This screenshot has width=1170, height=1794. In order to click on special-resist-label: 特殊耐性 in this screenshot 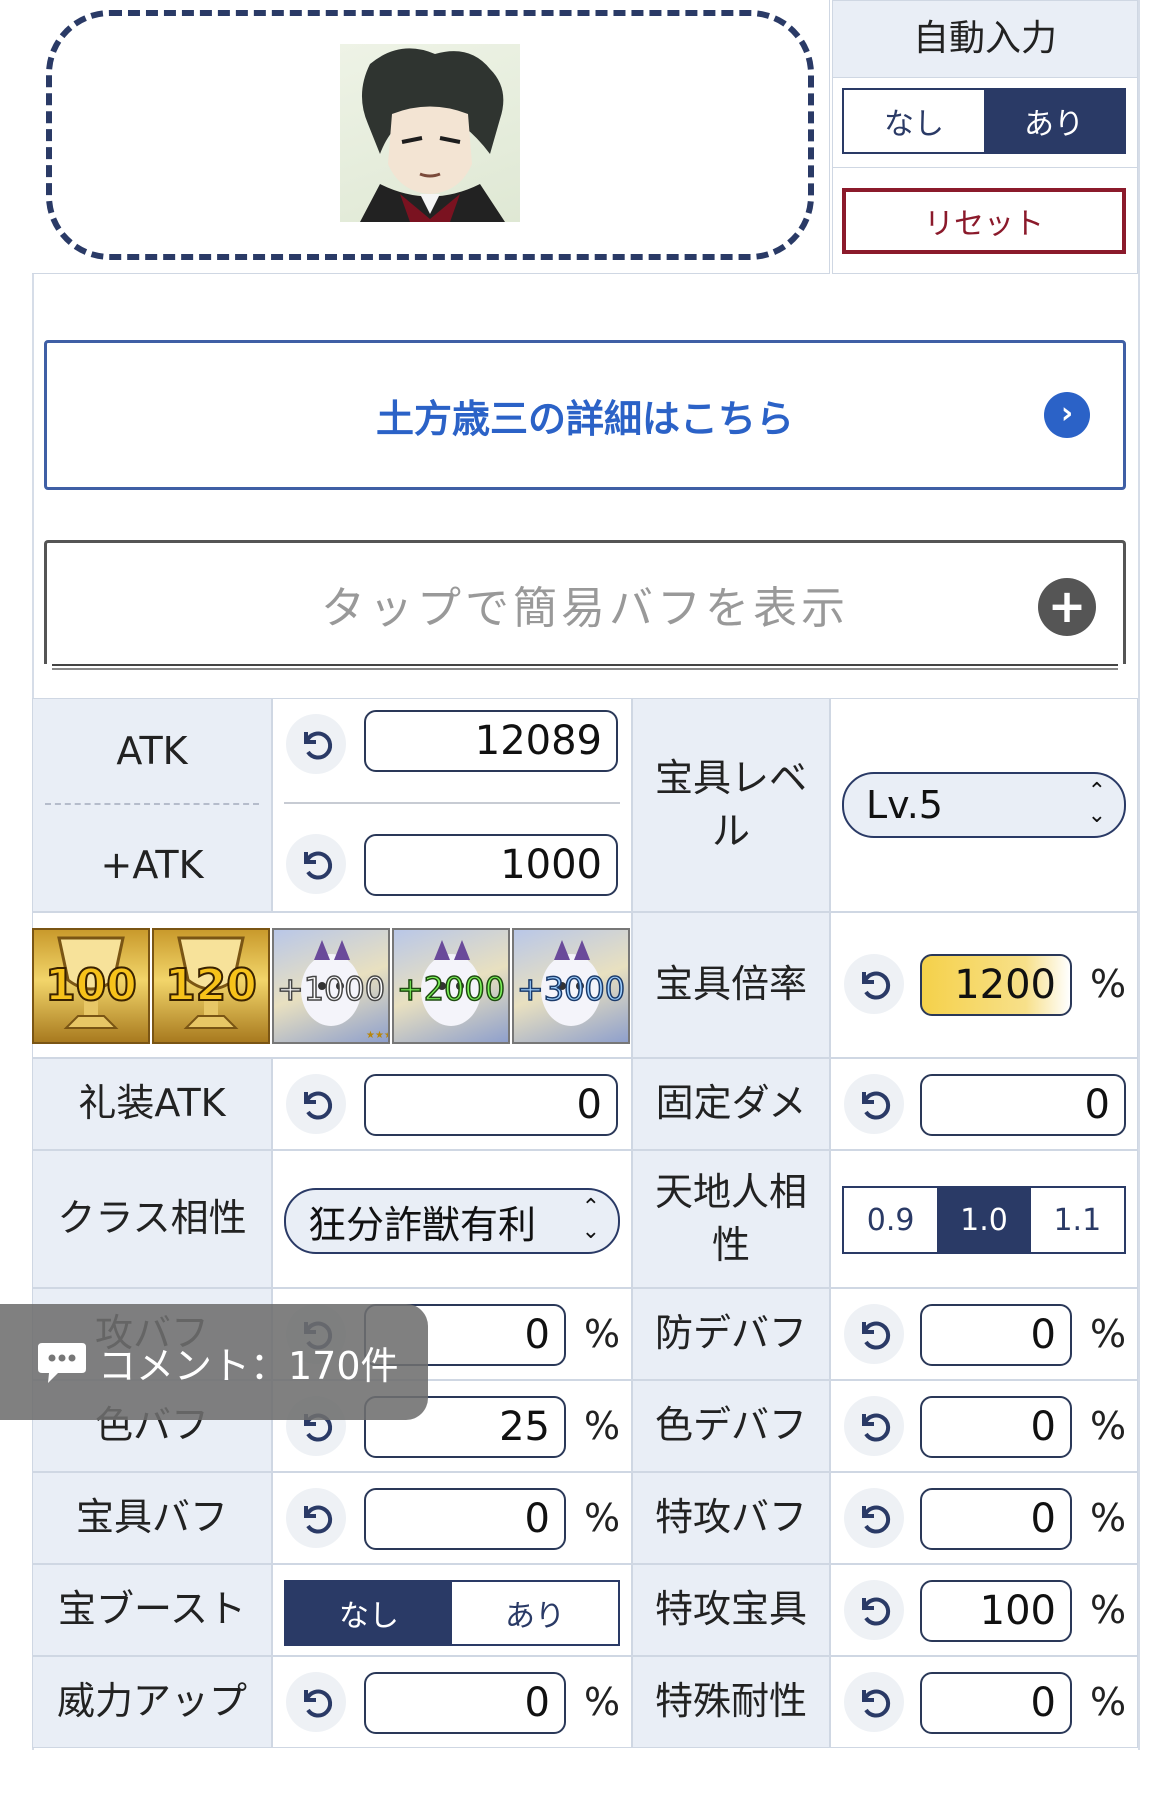, I will do `click(731, 1702)`.